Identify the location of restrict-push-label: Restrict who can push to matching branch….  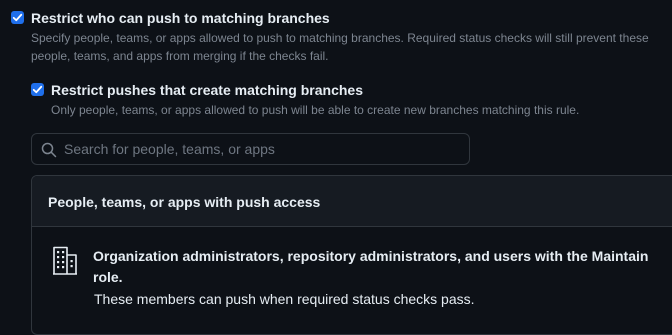
(180, 18).